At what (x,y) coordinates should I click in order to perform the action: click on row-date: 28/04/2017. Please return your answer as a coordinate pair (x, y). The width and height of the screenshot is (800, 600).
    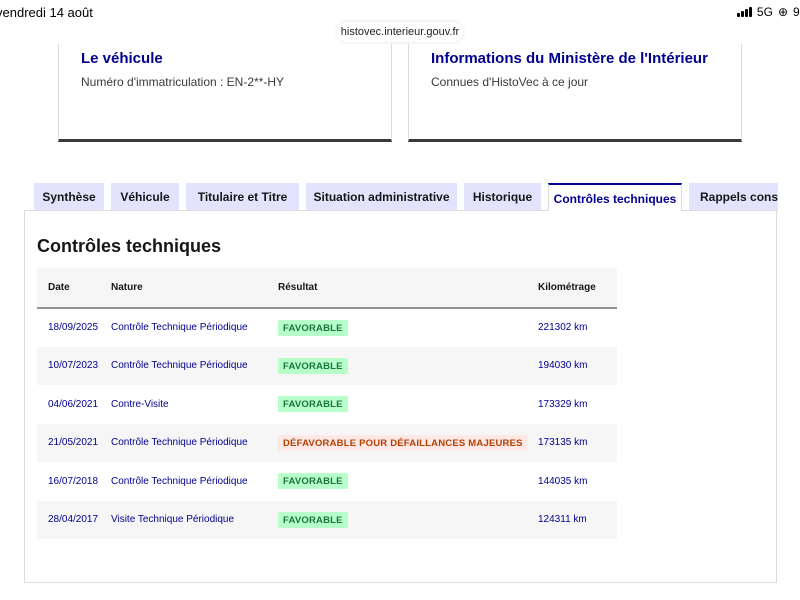
    Looking at the image, I should click on (73, 520).